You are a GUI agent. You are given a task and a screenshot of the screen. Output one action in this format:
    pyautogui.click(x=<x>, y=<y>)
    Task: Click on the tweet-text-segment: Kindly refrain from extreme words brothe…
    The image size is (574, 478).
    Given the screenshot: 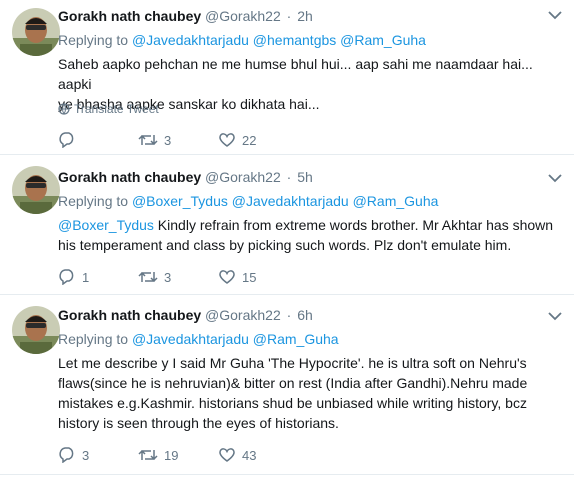 What is the action you would take?
    pyautogui.click(x=353, y=225)
    